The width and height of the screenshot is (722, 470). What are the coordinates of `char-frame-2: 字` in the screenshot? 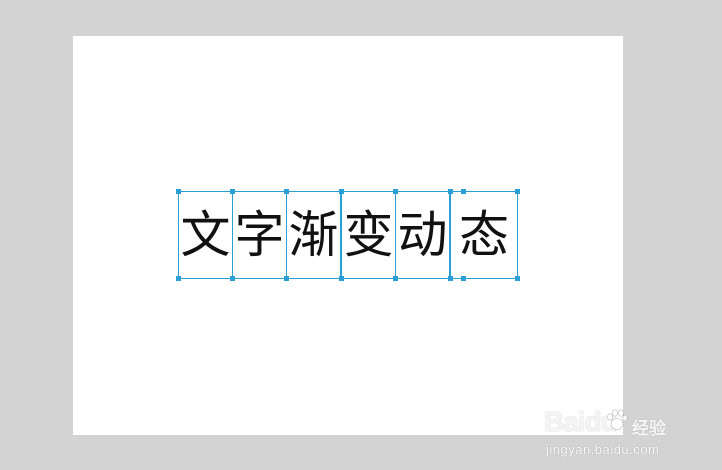 It's located at (259, 235).